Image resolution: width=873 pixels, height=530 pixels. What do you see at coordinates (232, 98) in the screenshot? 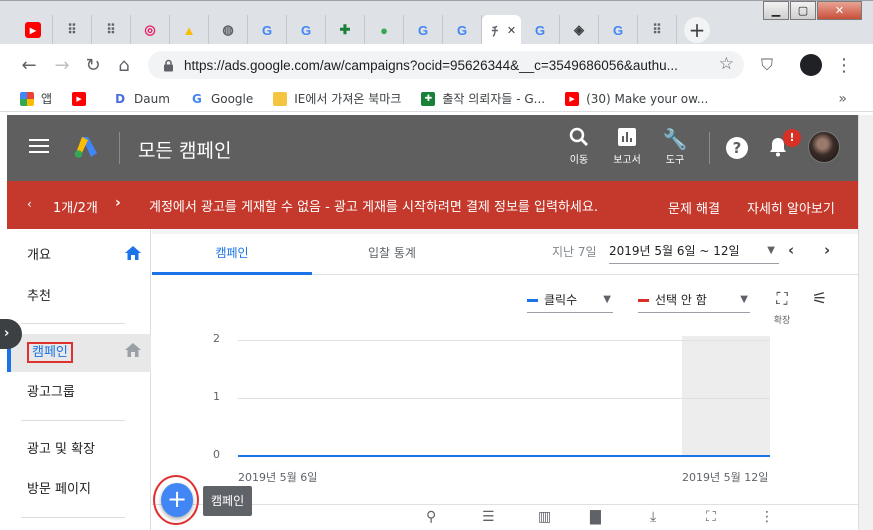
I see `bookmark-label: Google` at bounding box center [232, 98].